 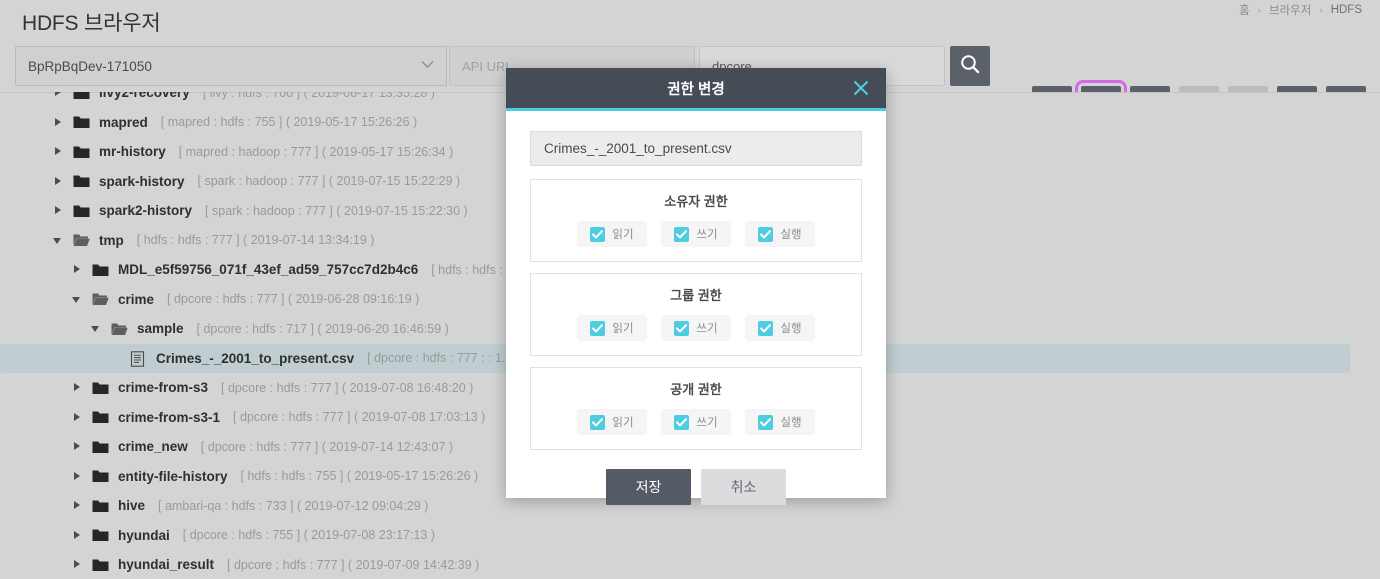 What do you see at coordinates (91, 23) in the screenshot?
I see `page-title: HDFS 브라우저` at bounding box center [91, 23].